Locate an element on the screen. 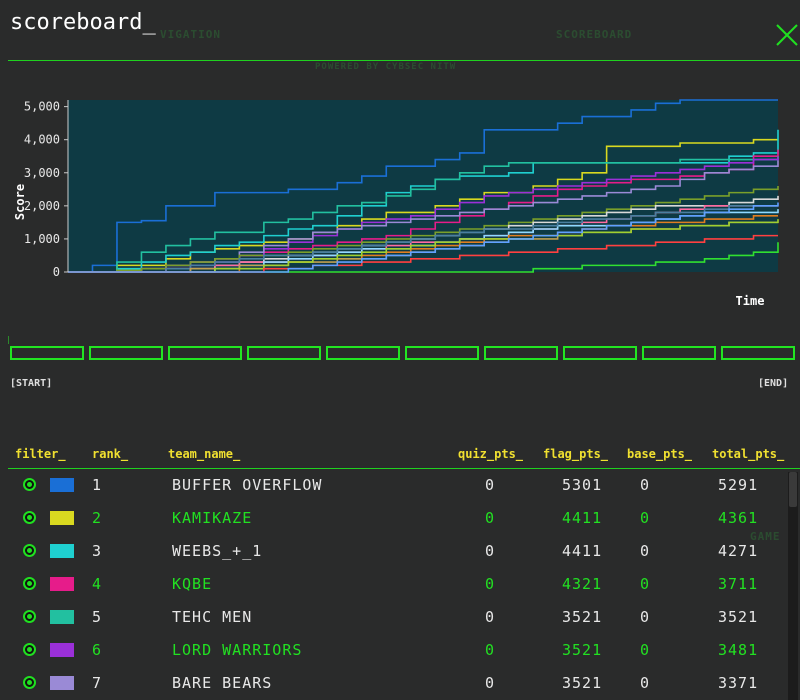  table-row: 5 TEHC MEN 0 3521 0 3521 is located at coordinates (395, 616).